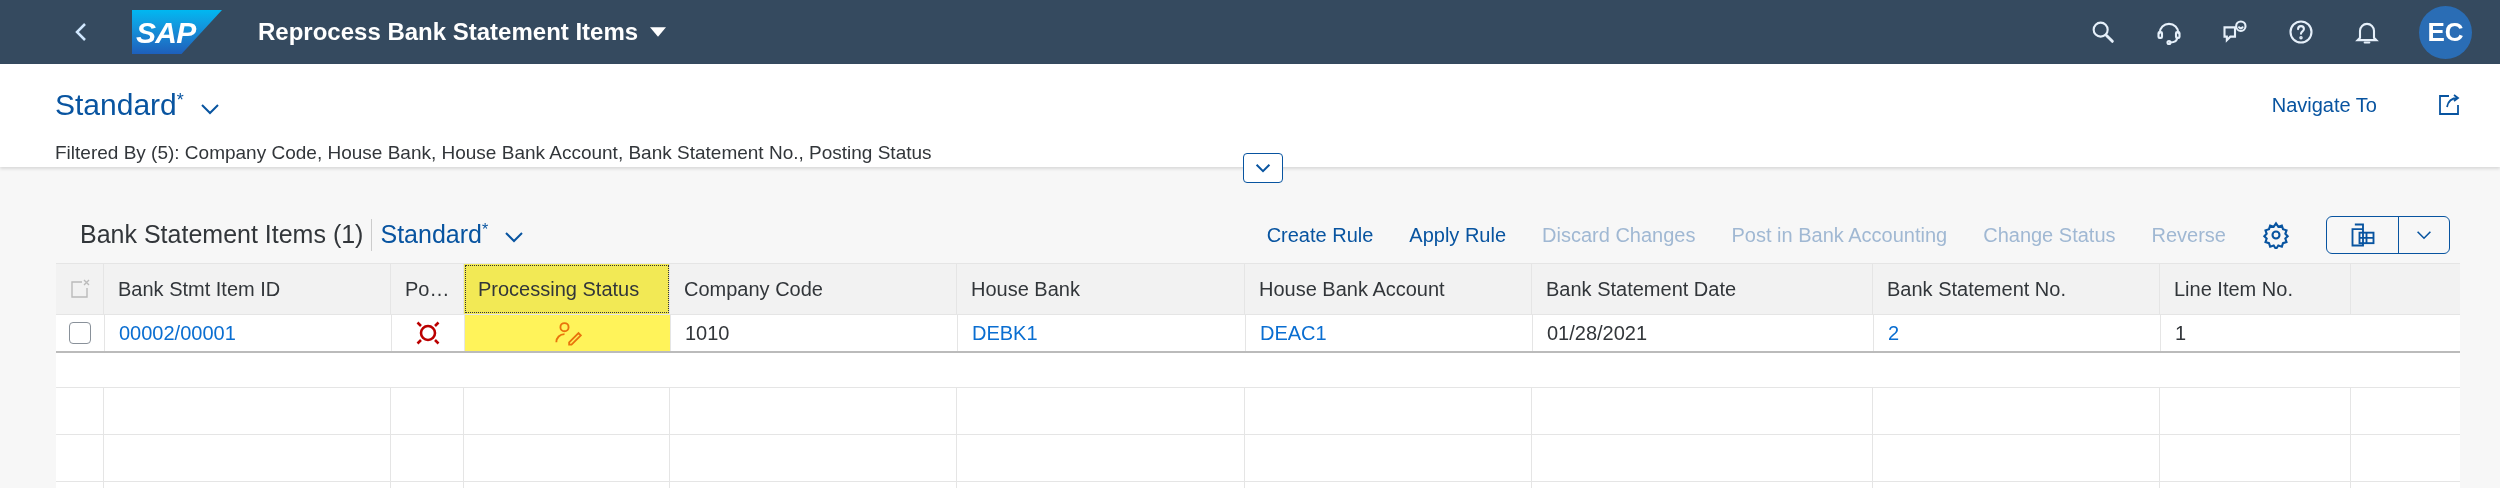 The width and height of the screenshot is (2500, 488). I want to click on variant-selector: Standard$^{*}$, so click(119, 104).